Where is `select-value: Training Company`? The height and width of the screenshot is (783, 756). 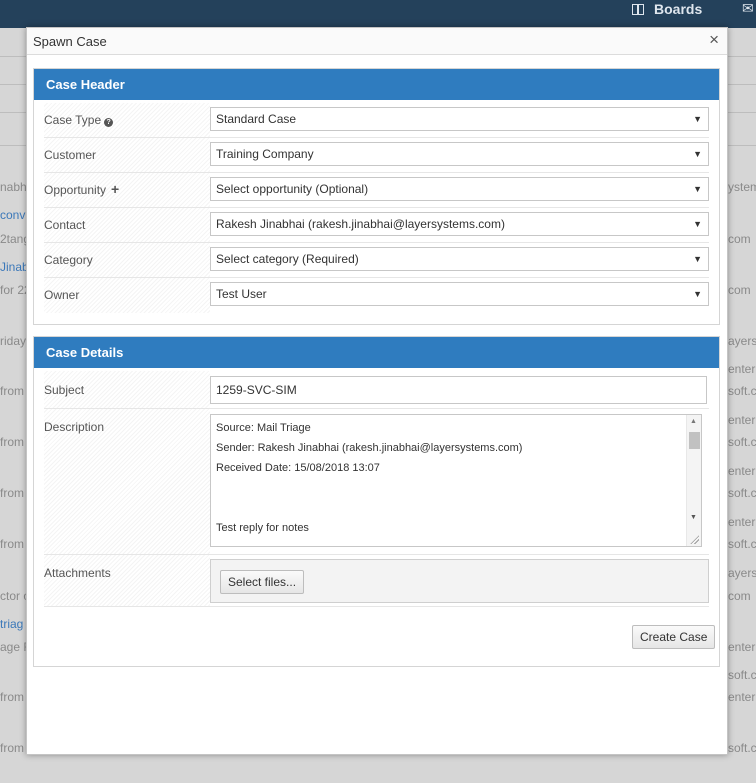
select-value: Training Company is located at coordinates (265, 154).